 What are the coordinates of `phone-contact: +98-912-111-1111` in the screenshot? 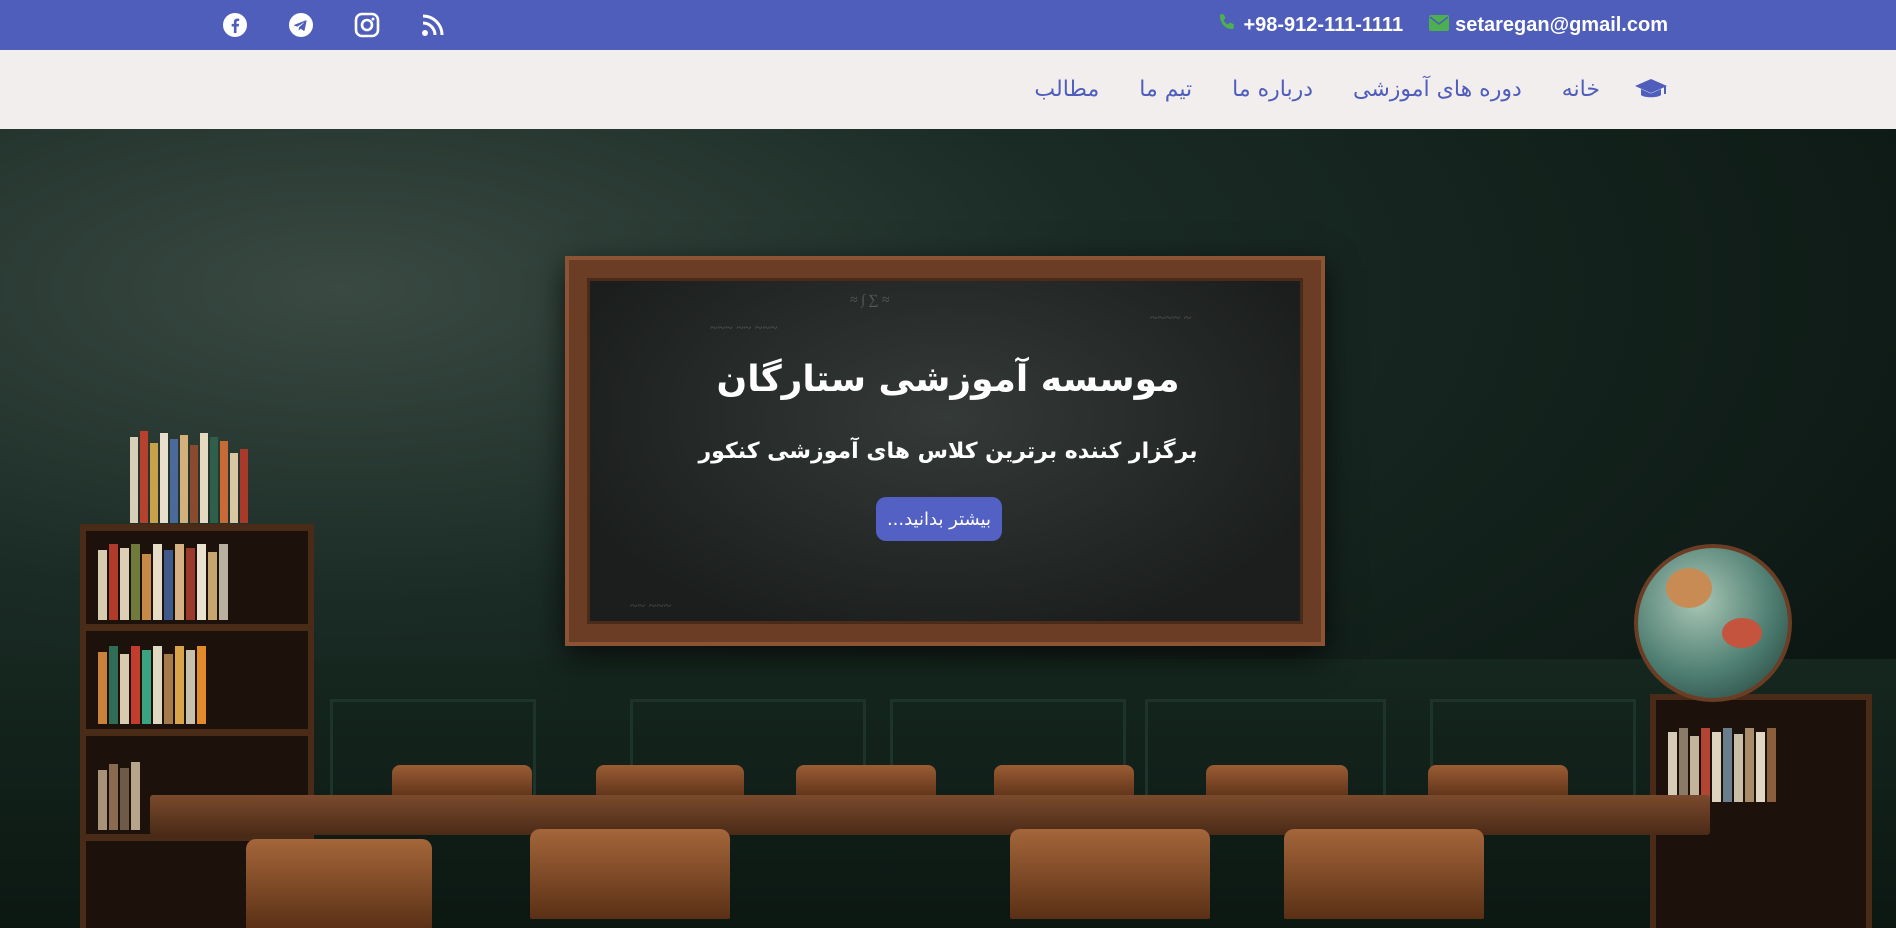 It's located at (1310, 25).